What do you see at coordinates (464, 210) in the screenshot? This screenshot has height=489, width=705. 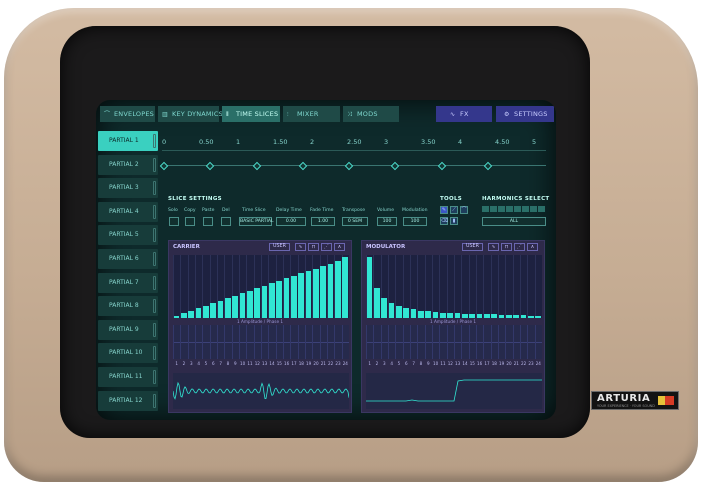 I see `curve-tool-icon: ⌒` at bounding box center [464, 210].